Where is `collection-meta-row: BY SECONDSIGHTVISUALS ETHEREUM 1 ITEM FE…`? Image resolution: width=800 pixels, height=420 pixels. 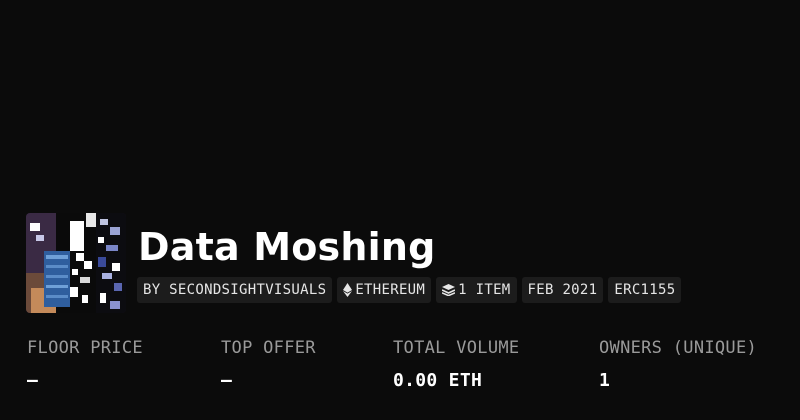 collection-meta-row: BY SECONDSIGHTVISUALS ETHEREUM 1 ITEM FE… is located at coordinates (409, 290).